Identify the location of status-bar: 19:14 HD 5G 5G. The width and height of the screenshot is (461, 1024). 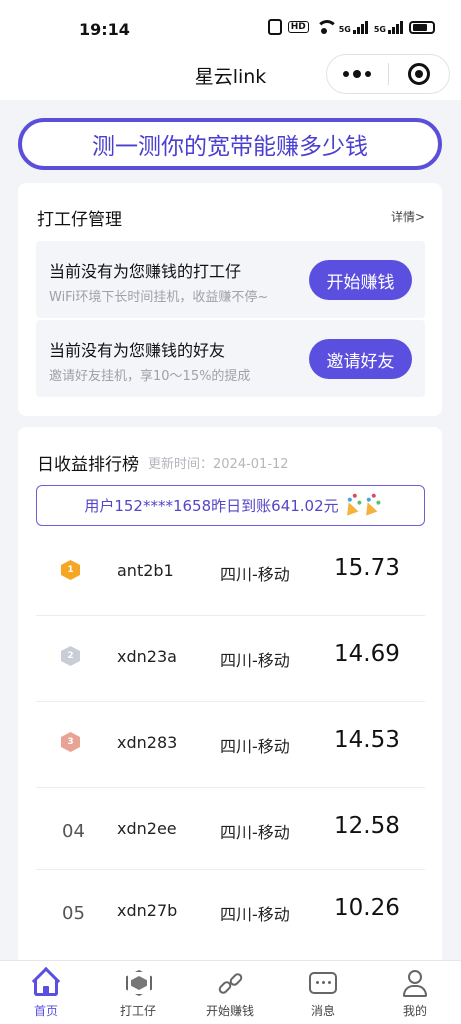
(230, 27).